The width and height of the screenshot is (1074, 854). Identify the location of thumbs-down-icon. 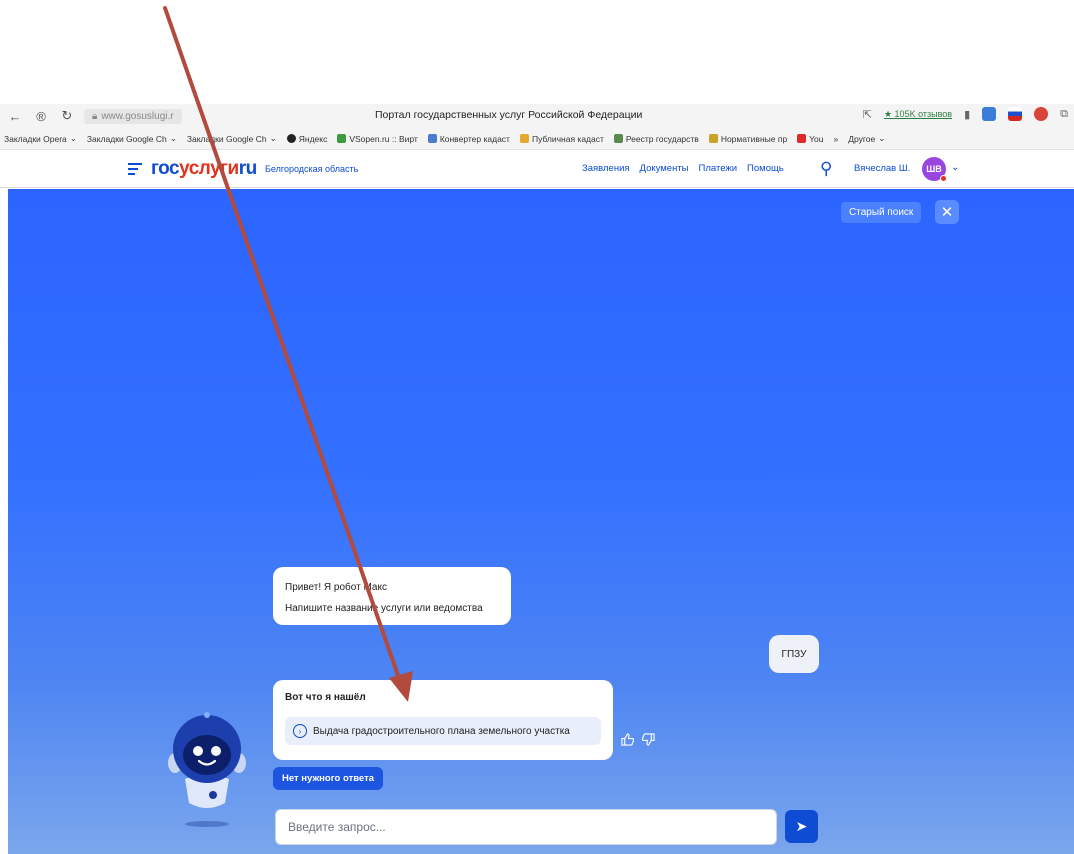
(648, 741).